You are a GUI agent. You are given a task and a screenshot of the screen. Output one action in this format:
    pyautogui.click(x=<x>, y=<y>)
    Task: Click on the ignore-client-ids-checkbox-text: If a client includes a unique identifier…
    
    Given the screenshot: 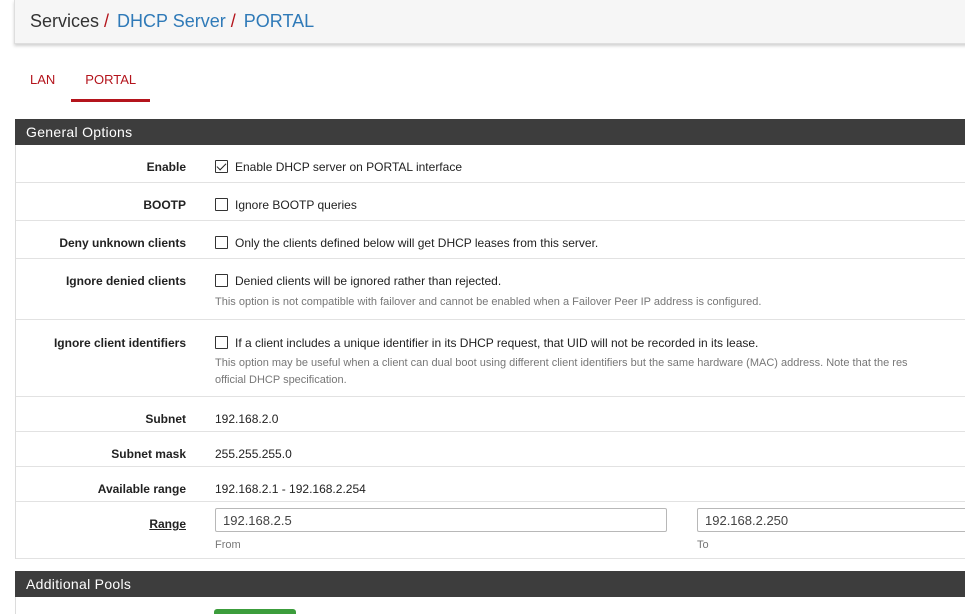 What is the action you would take?
    pyautogui.click(x=497, y=343)
    